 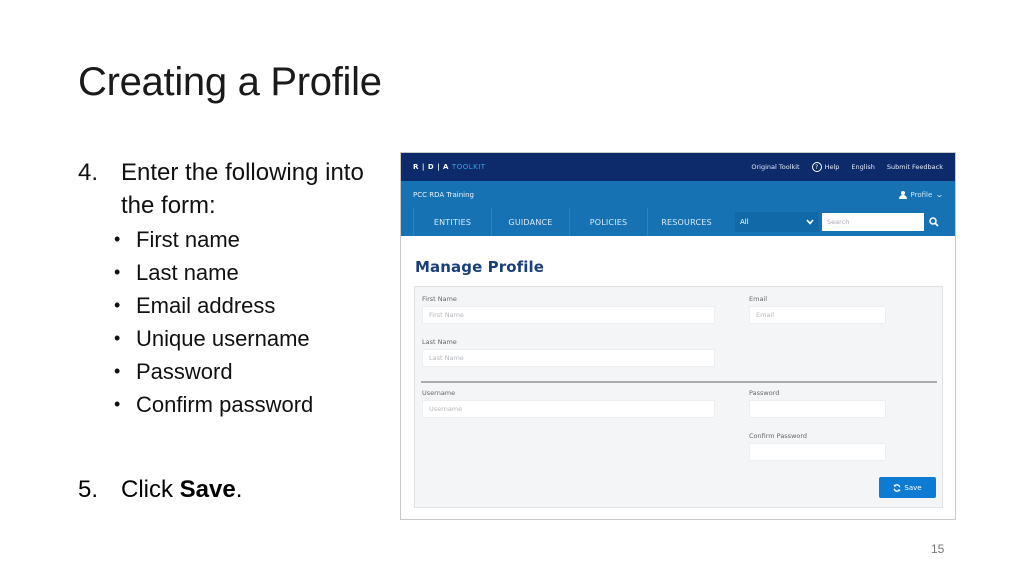 I want to click on username-field, so click(x=568, y=409).